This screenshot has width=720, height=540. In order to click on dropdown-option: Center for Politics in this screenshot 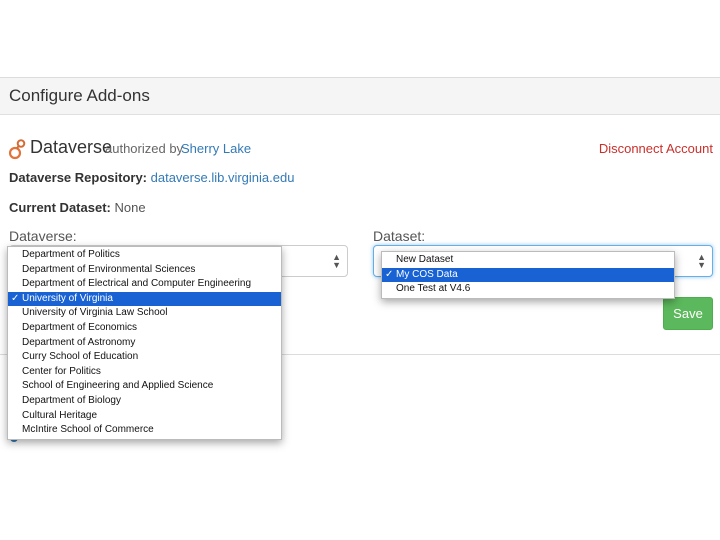, I will do `click(144, 372)`.